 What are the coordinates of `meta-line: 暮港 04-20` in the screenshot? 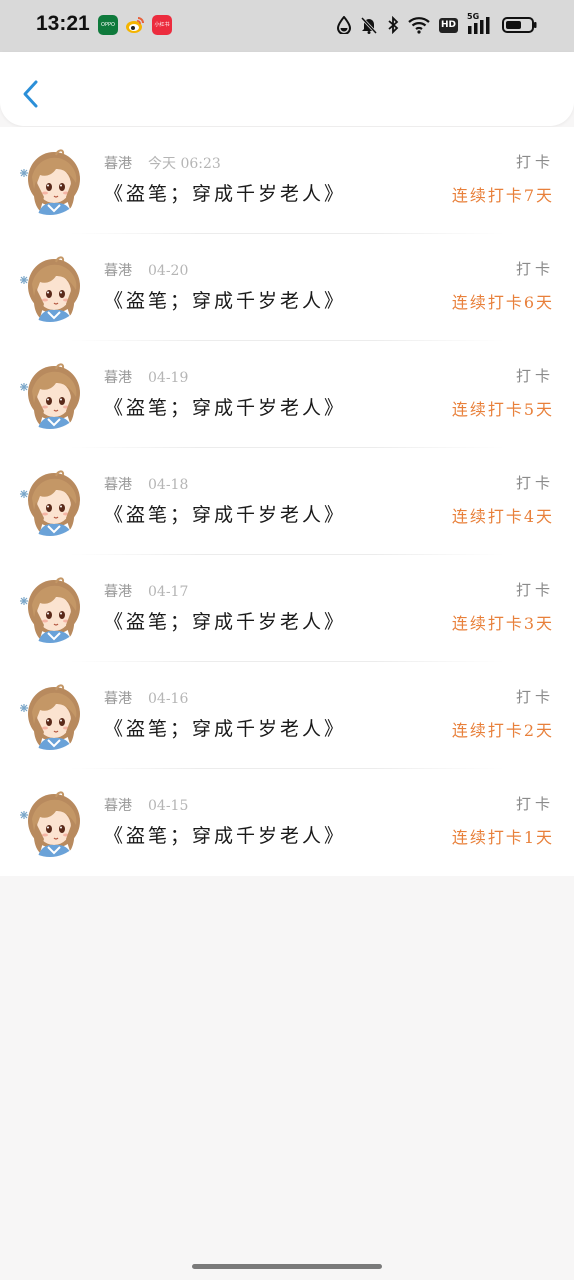 It's located at (146, 270).